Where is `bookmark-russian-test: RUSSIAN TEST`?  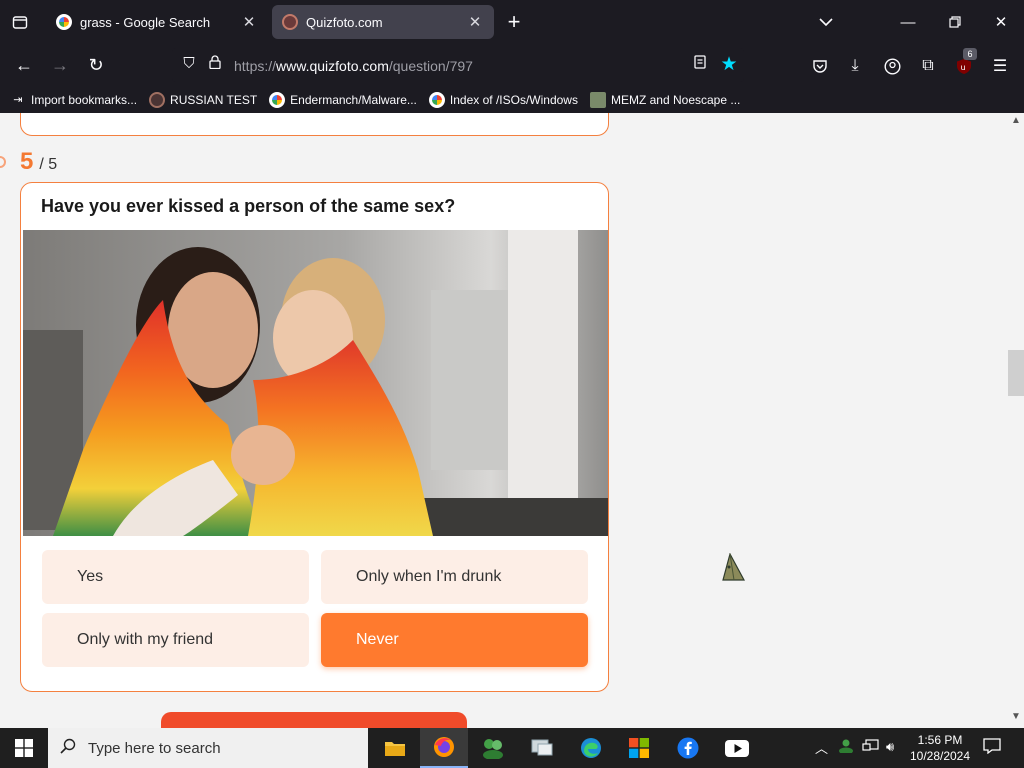 bookmark-russian-test: RUSSIAN TEST is located at coordinates (203, 99).